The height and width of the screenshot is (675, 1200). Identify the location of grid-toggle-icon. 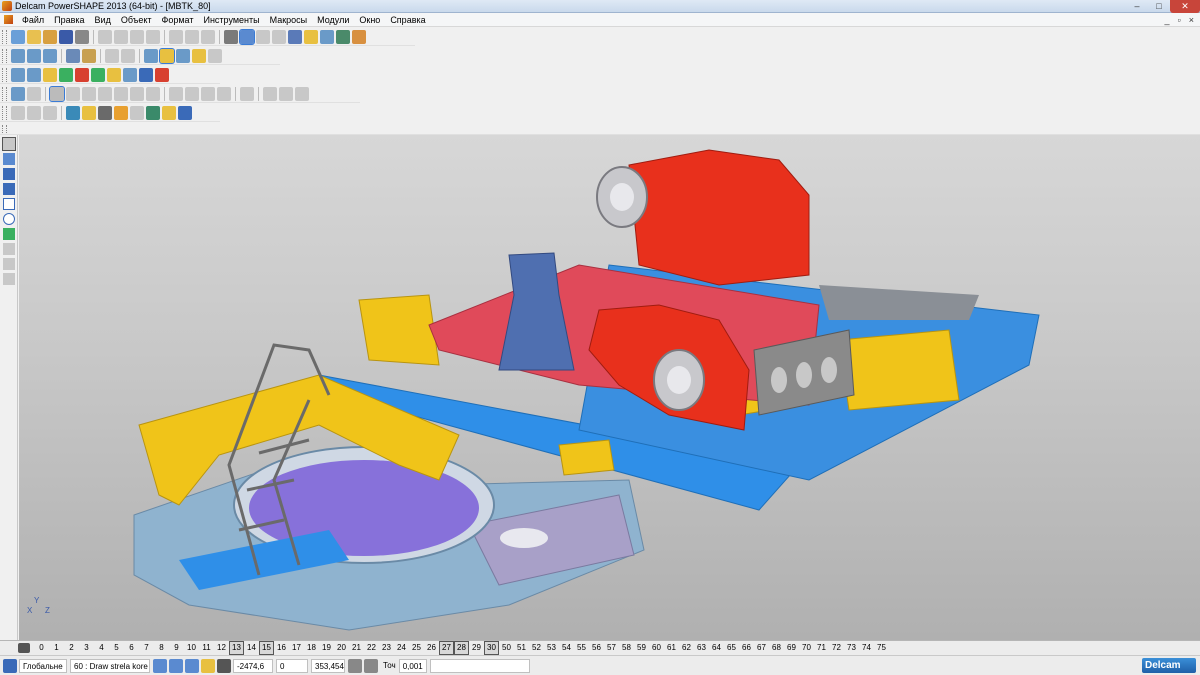
(224, 665).